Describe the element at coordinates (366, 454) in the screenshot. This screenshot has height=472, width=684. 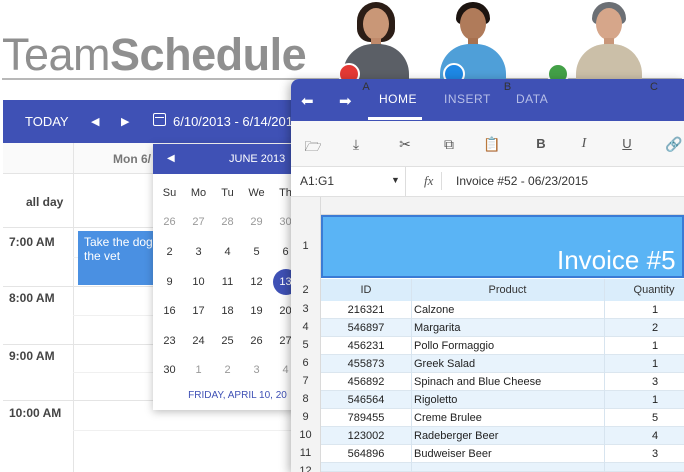
I see `cell-id: 564896` at that location.